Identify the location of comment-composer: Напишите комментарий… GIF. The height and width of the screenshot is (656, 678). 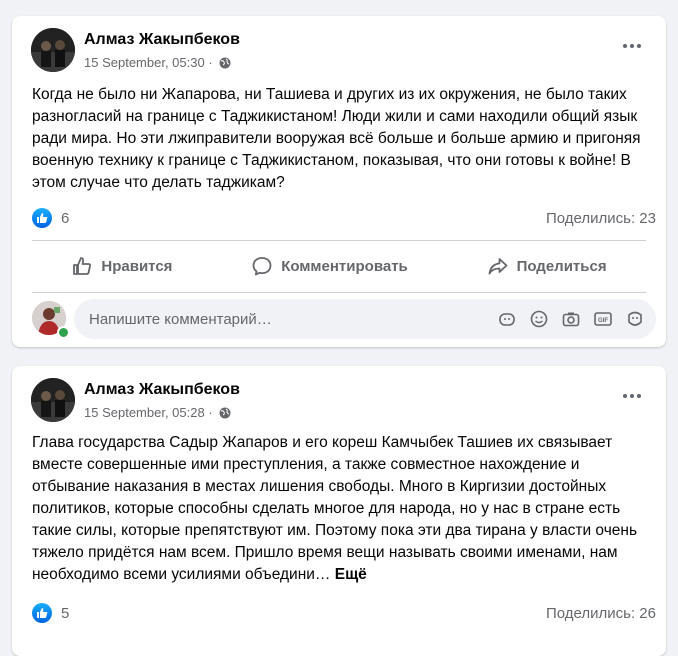
(344, 319).